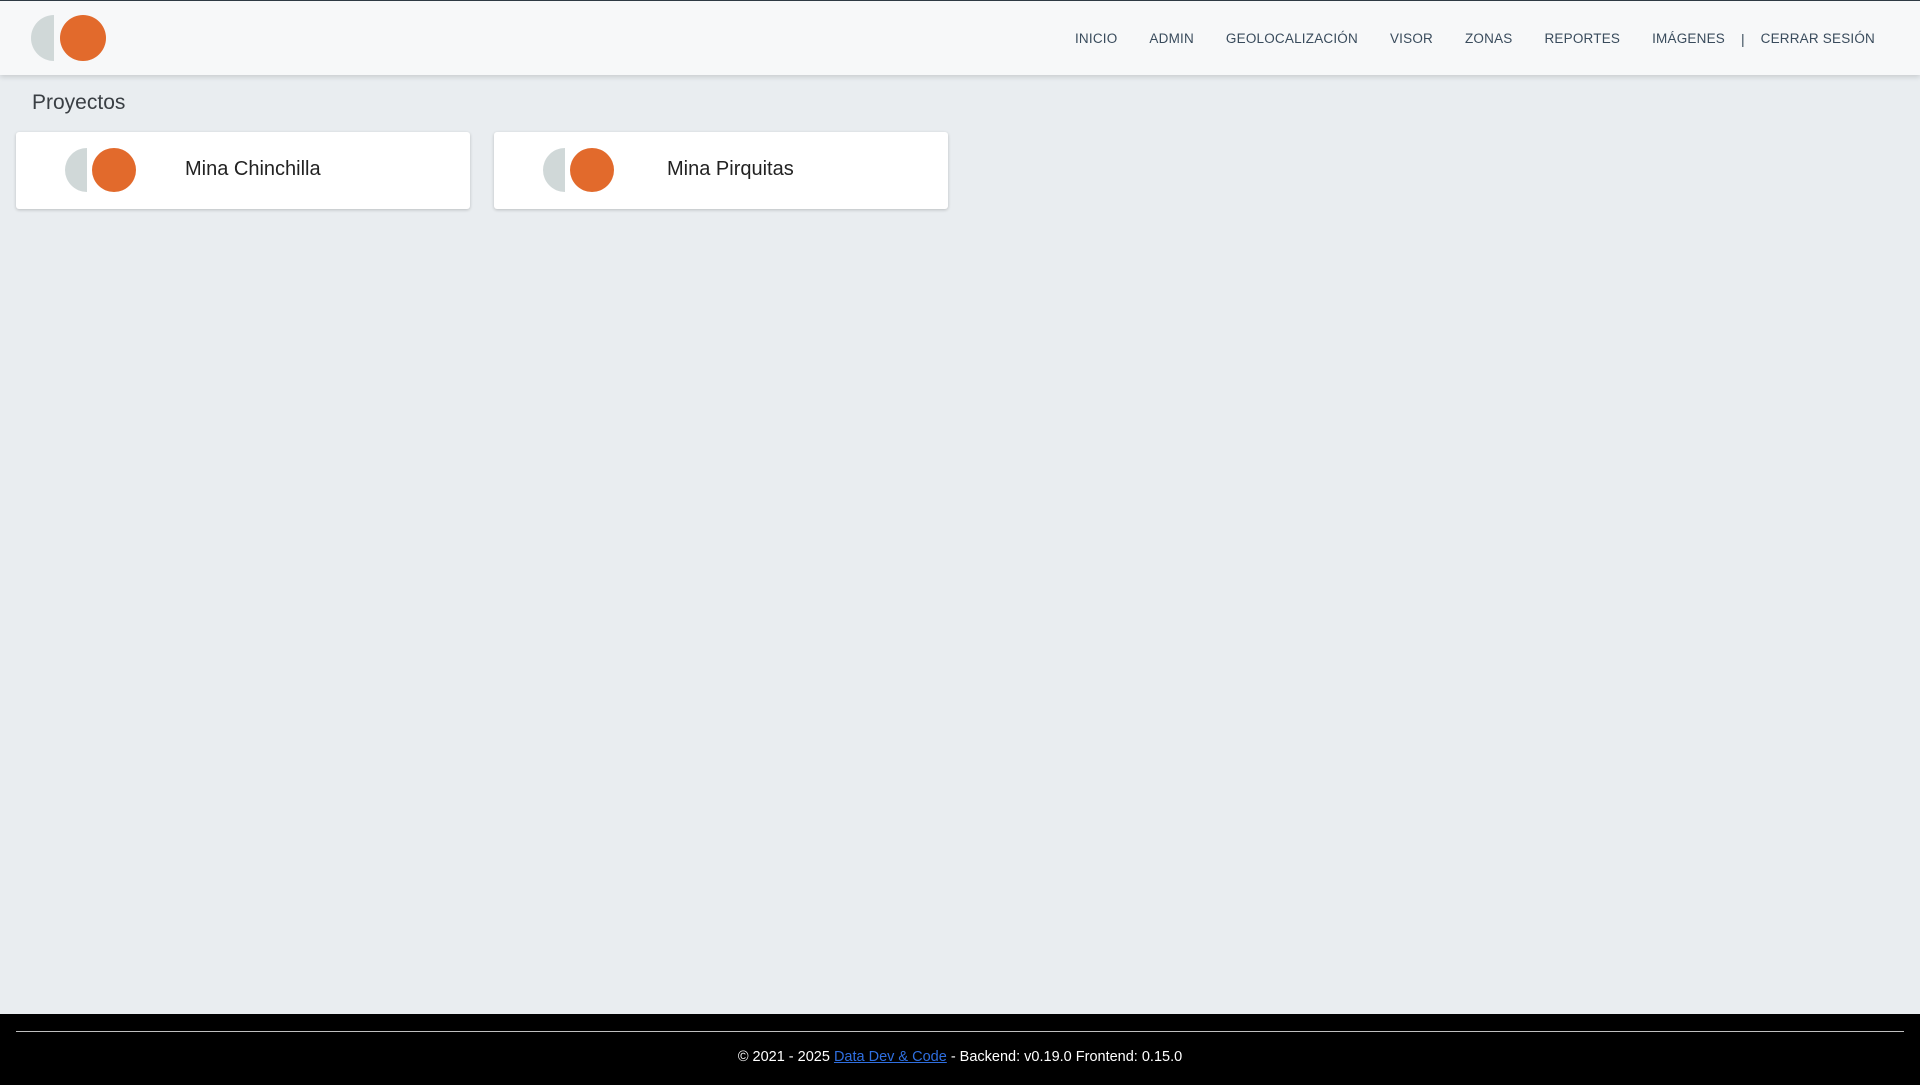 The height and width of the screenshot is (1085, 1920). I want to click on footer-company-link: Data Dev & Code, so click(890, 1057).